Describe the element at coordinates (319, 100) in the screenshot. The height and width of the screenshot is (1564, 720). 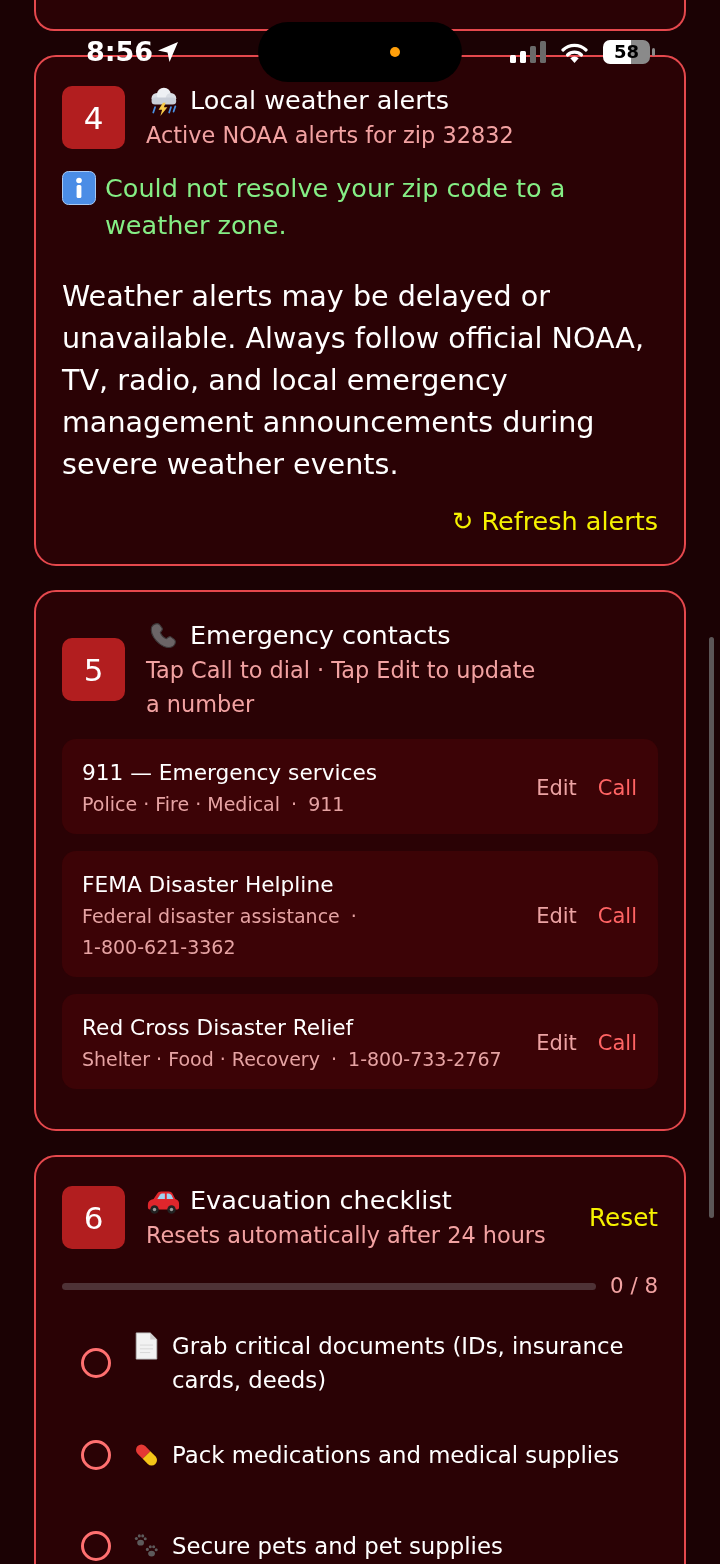
I see `section-title: Local weather alerts` at that location.